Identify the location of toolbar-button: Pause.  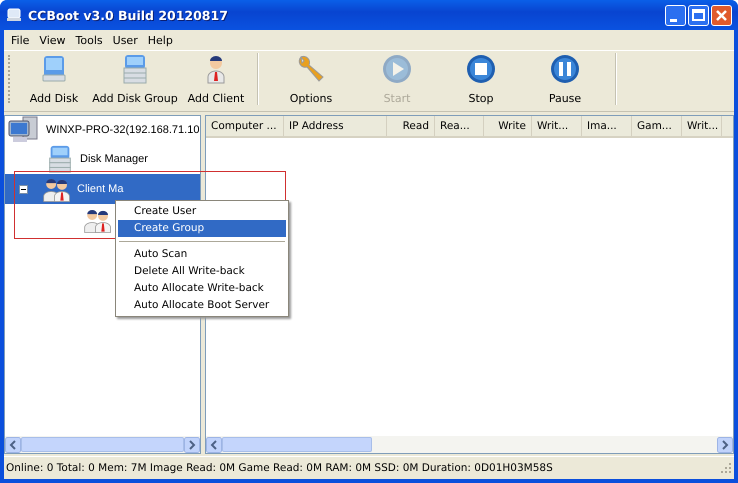
(565, 79).